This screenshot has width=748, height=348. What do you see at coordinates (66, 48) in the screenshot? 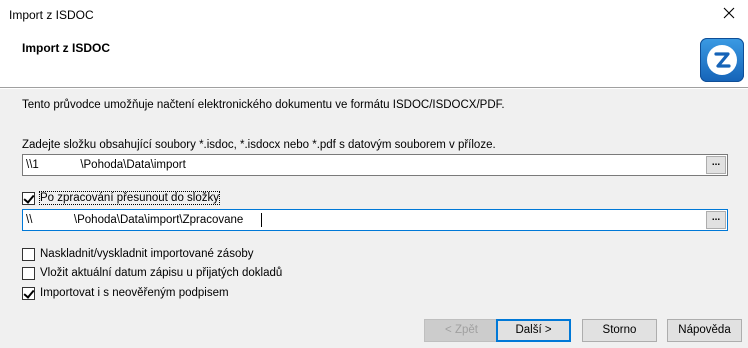
I see `page-title: Import z ISDOC` at bounding box center [66, 48].